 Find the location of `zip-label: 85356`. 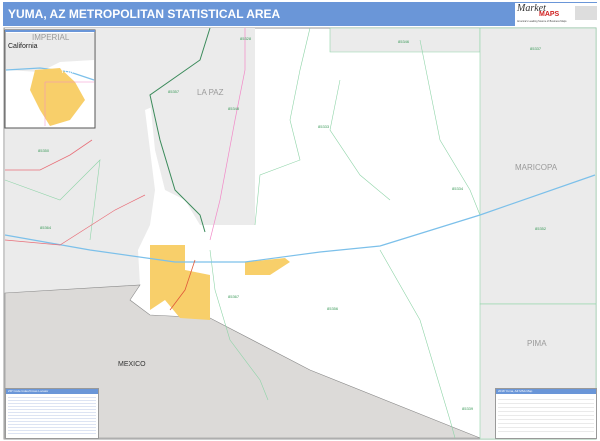

zip-label: 85356 is located at coordinates (333, 308).